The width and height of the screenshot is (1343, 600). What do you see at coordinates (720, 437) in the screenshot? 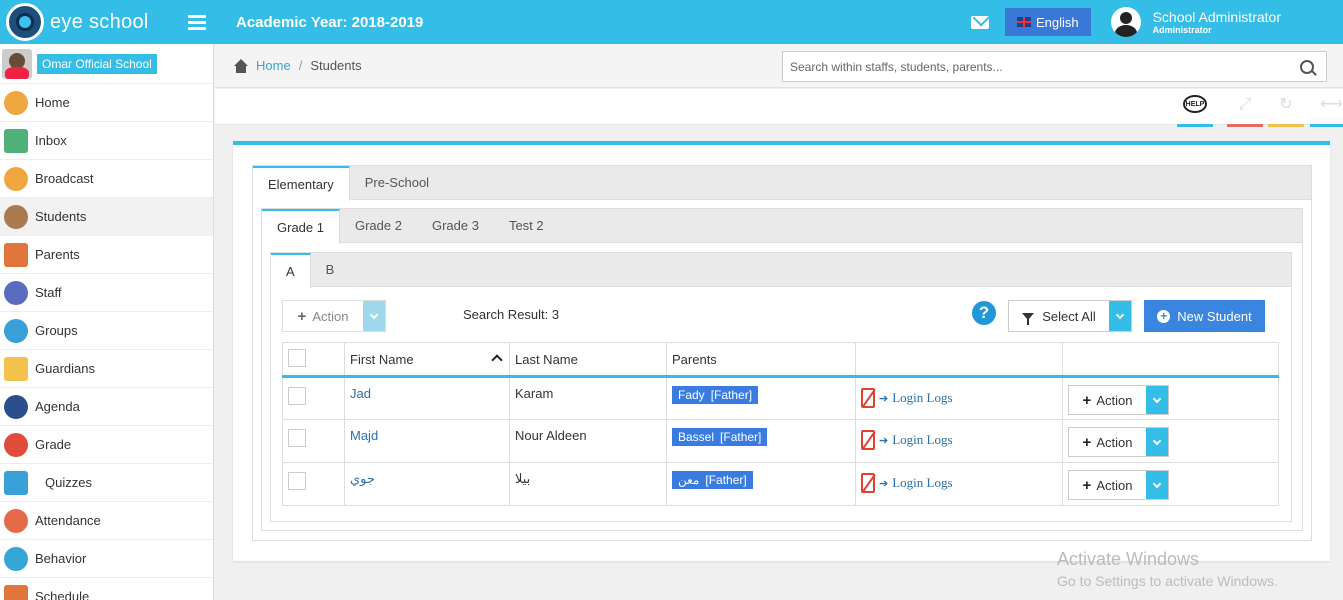
I see `parent-badge: Bassel [Father]` at bounding box center [720, 437].